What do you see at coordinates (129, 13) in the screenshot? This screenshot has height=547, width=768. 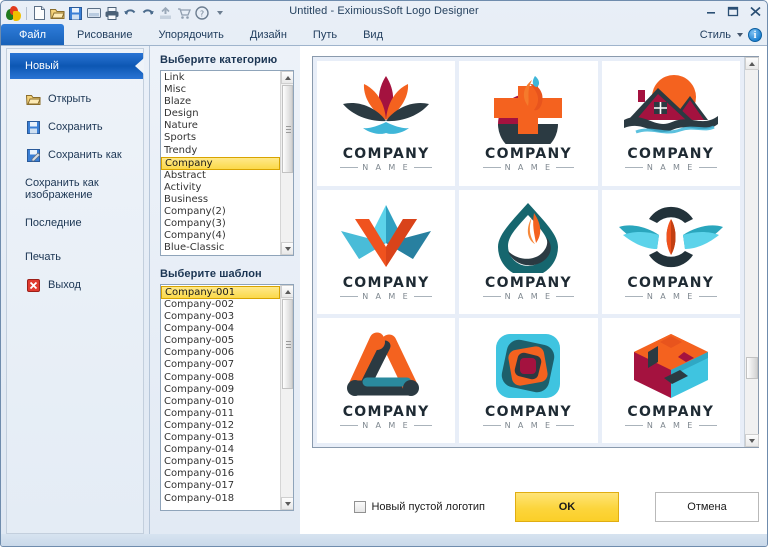 I see `undo-icon` at bounding box center [129, 13].